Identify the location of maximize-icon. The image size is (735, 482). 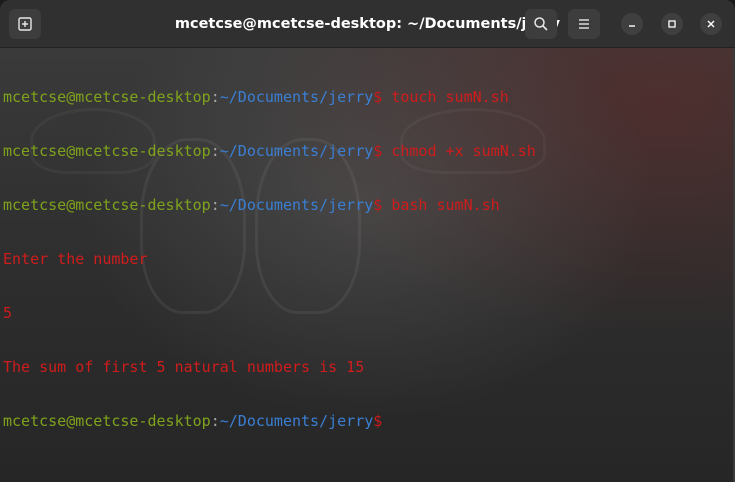
(672, 24).